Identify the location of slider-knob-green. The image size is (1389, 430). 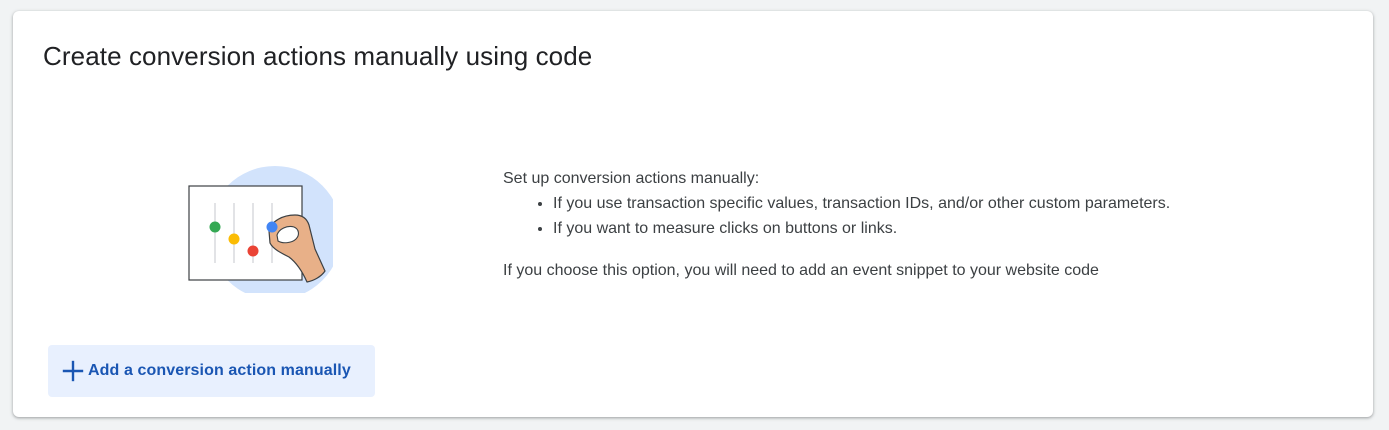
(215, 227).